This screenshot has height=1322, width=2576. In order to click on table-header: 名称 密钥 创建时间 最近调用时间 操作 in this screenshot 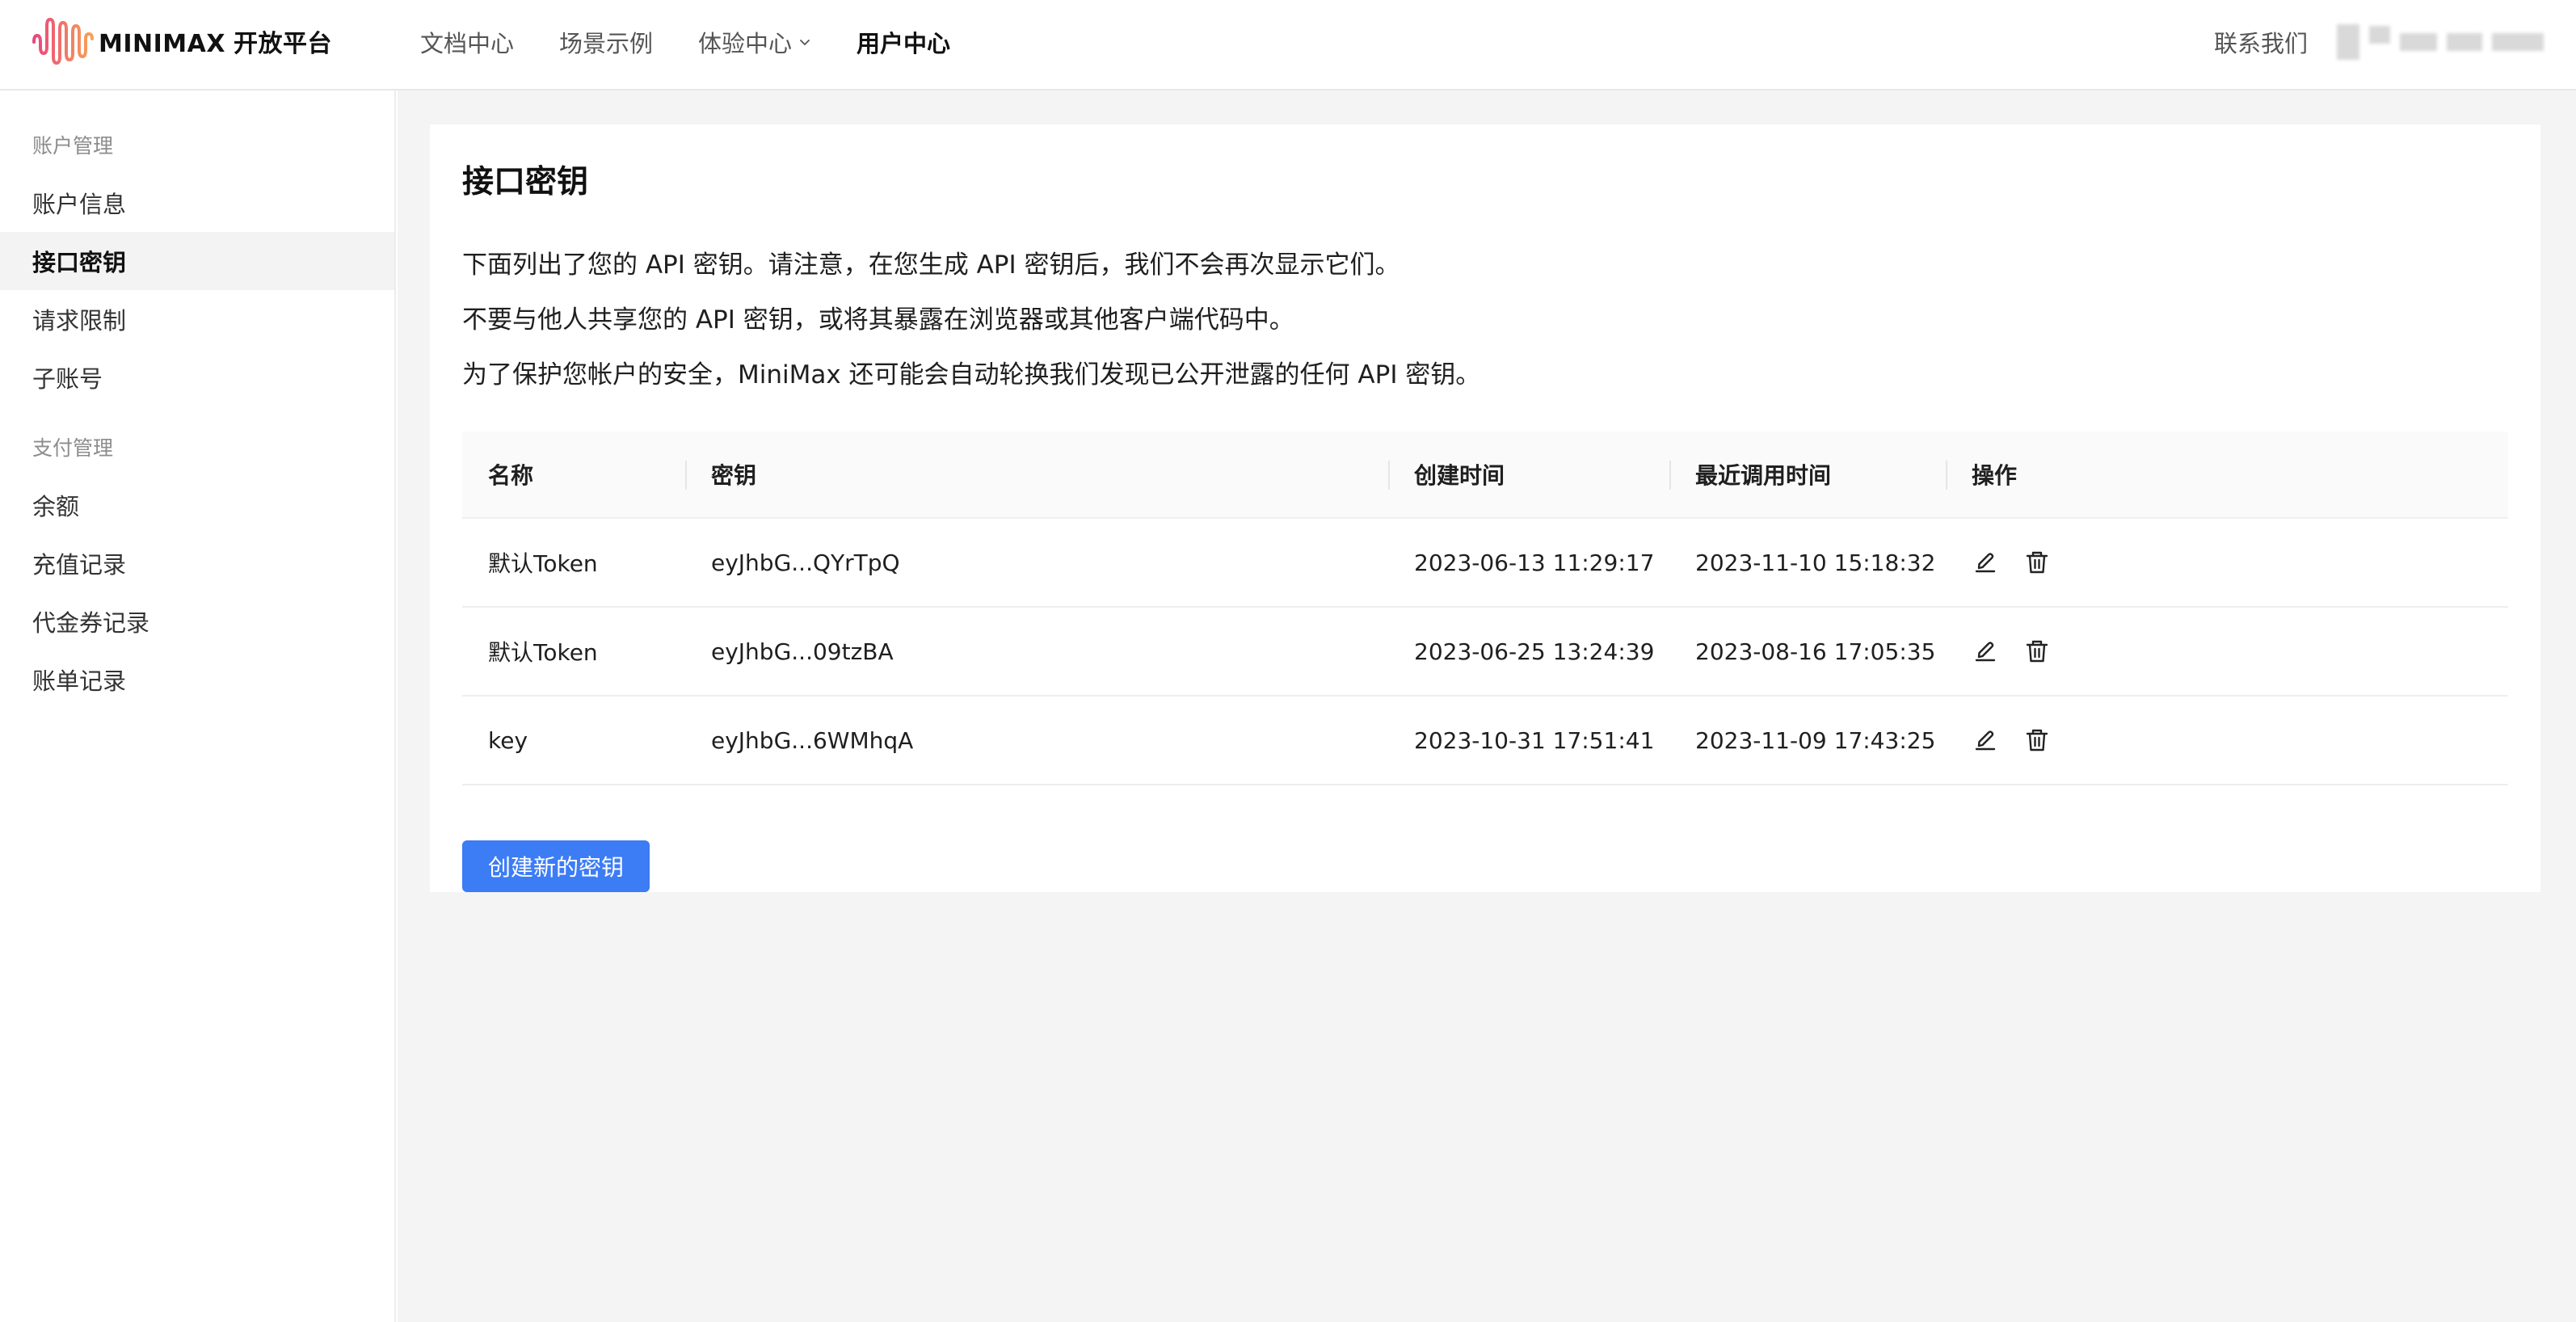, I will do `click(1485, 476)`.